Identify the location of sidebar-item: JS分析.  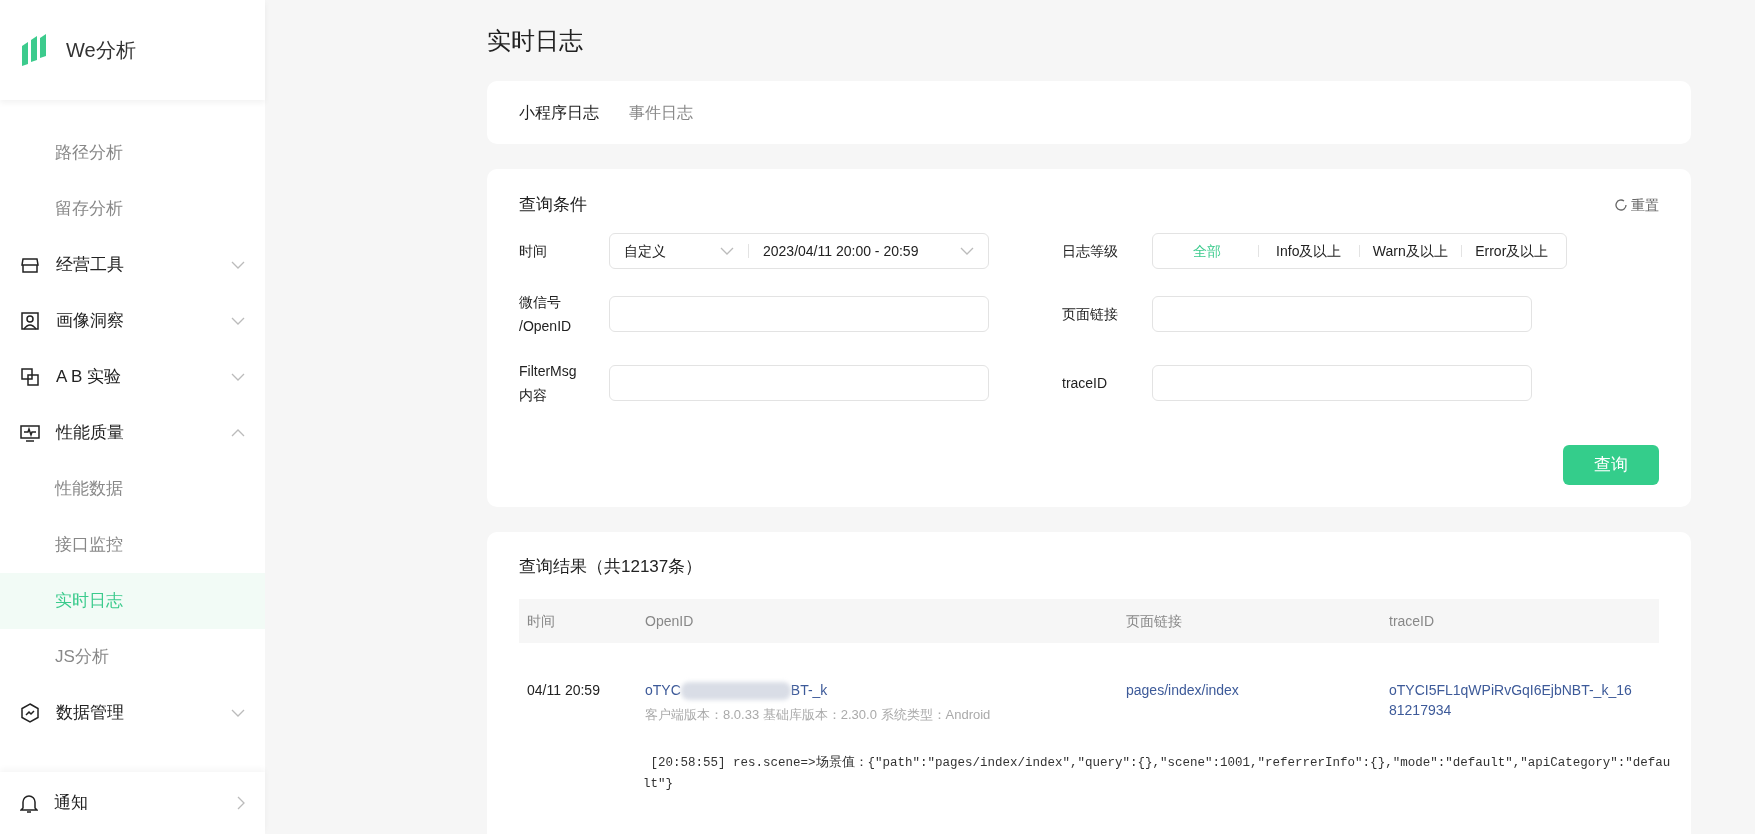
(132, 657).